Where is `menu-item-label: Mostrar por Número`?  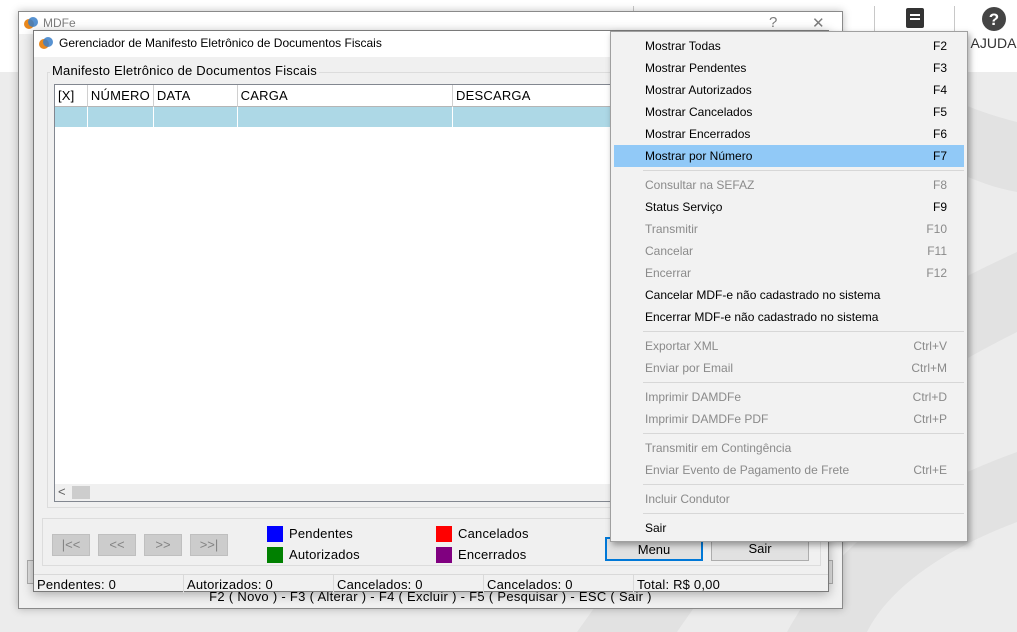
menu-item-label: Mostrar por Número is located at coordinates (699, 156).